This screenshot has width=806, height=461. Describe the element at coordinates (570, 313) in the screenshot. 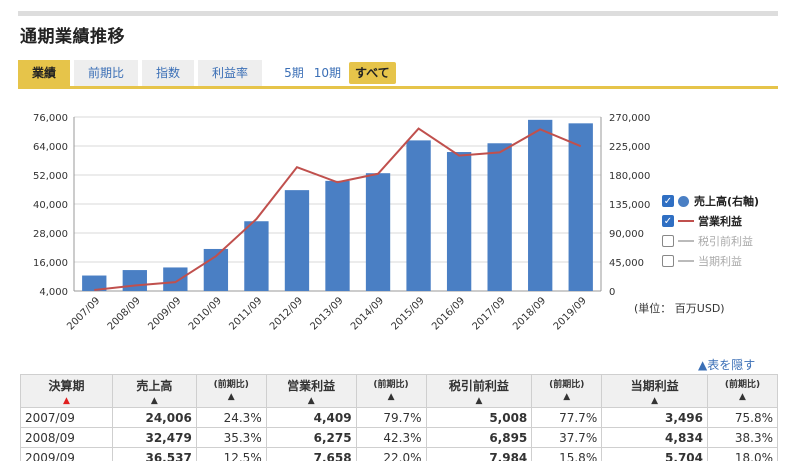

I see `x-tick-label: 2019/09` at that location.